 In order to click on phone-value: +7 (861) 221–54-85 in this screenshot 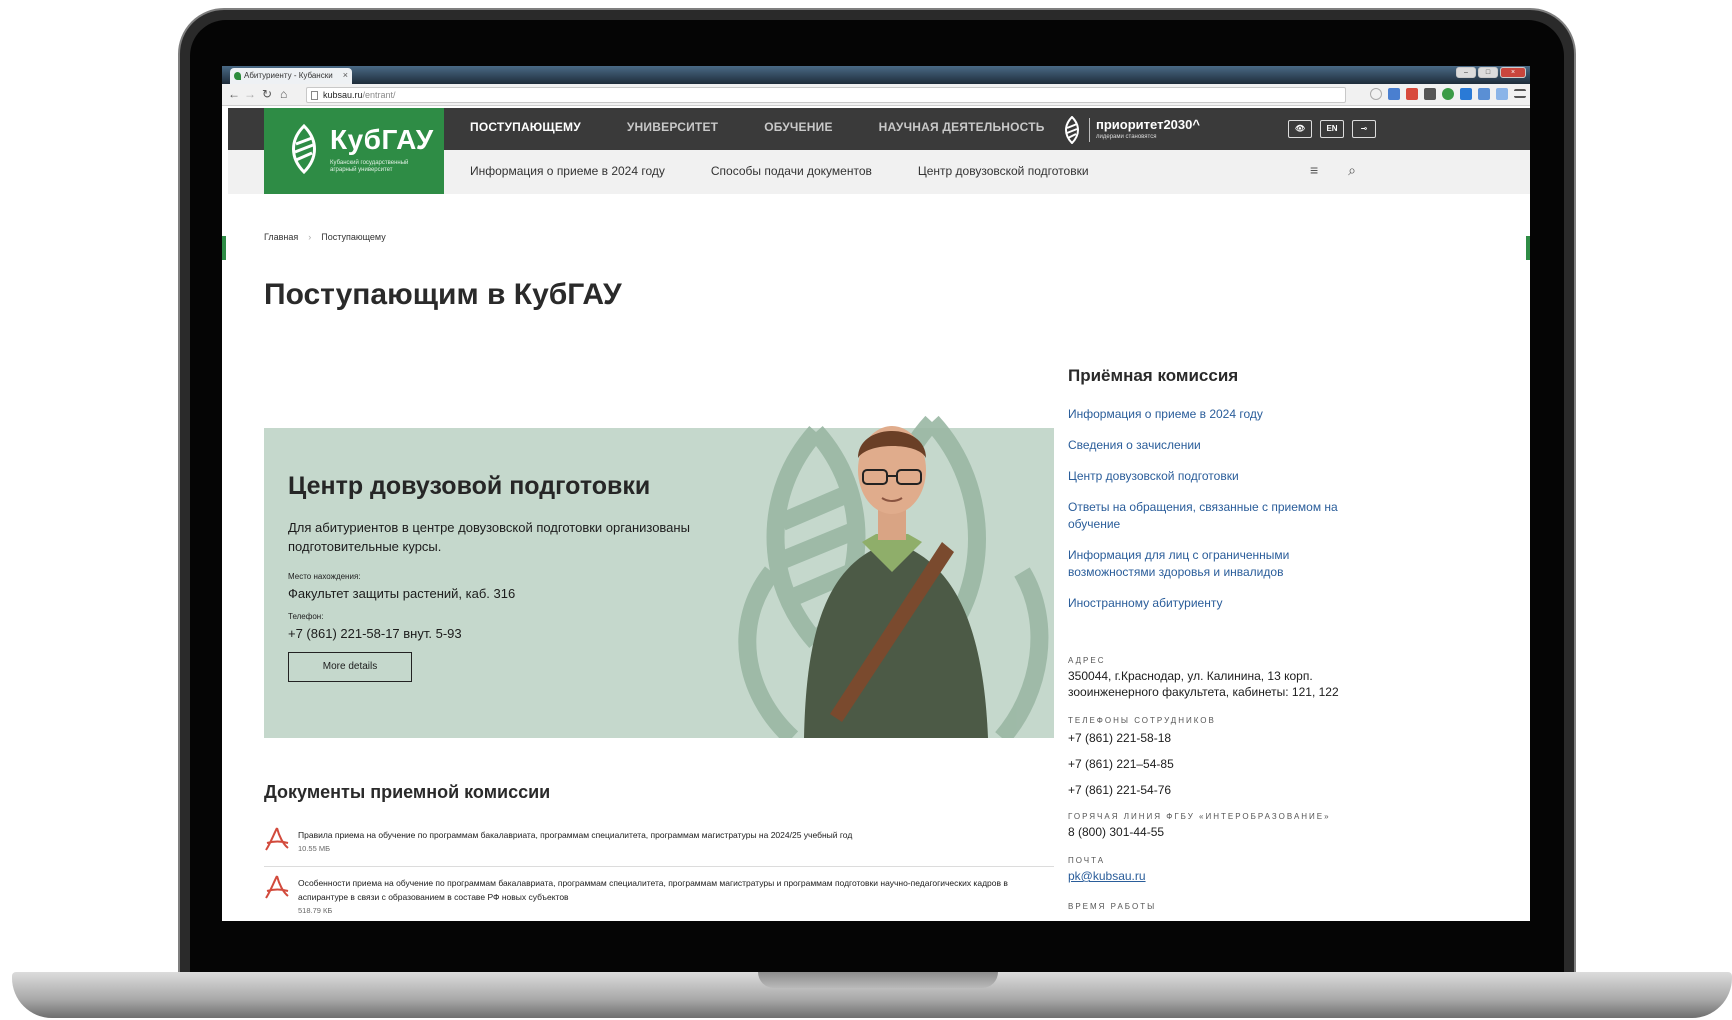, I will do `click(1121, 764)`.